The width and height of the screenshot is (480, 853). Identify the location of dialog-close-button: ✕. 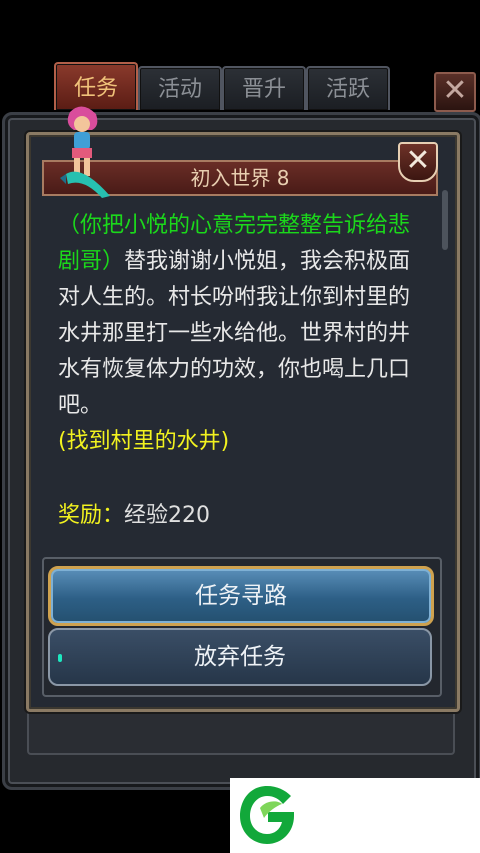
(418, 162).